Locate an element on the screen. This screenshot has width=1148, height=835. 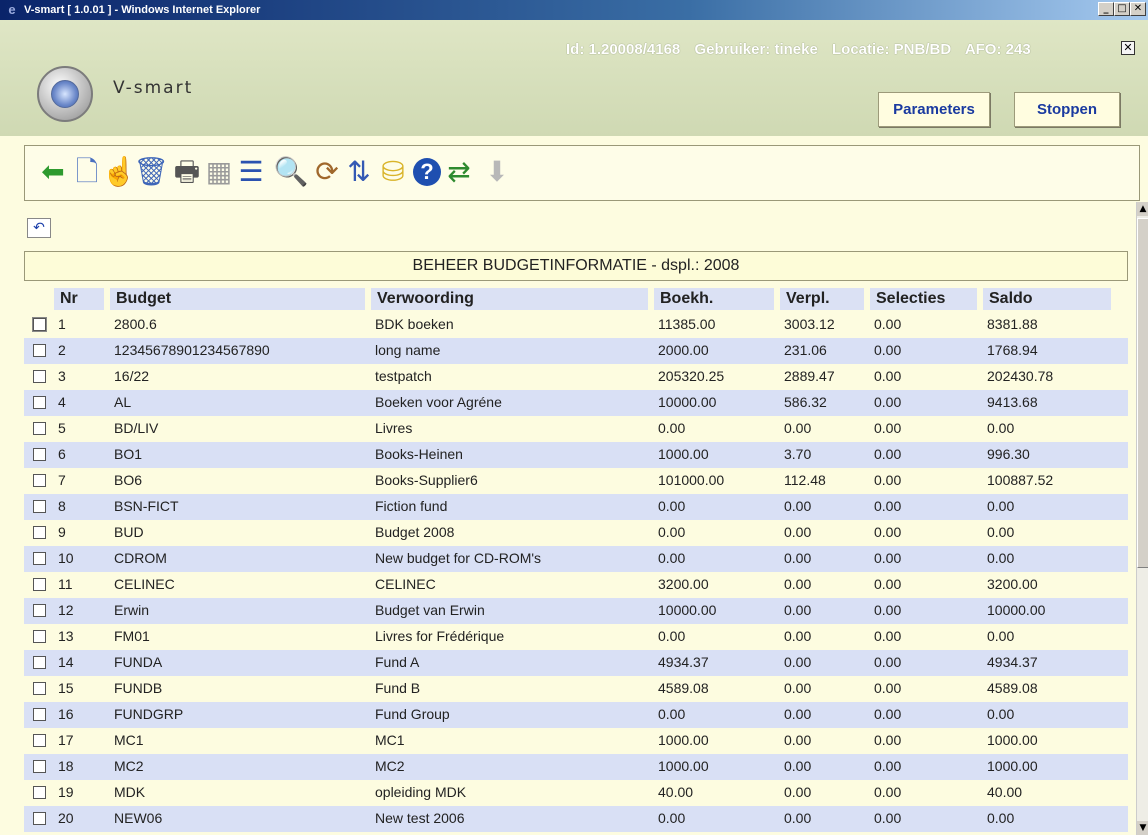
table-row: 5 BD/LIV Livres 0.00 0.00 0.00 0.00 is located at coordinates (576, 429).